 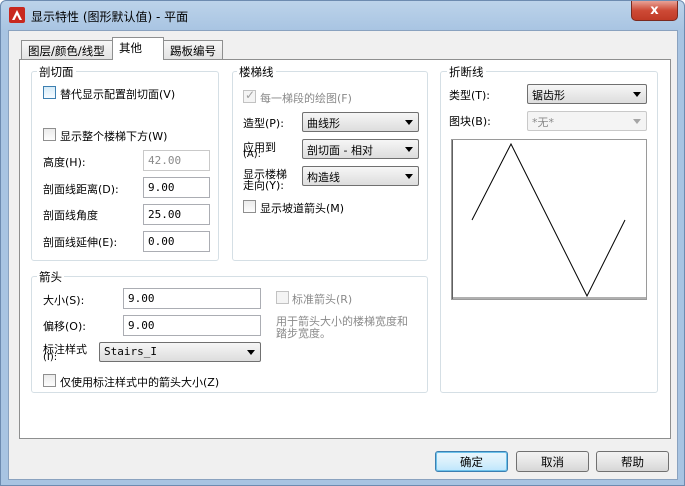 What do you see at coordinates (360, 122) in the screenshot?
I see `shape-select: 曲线形` at bounding box center [360, 122].